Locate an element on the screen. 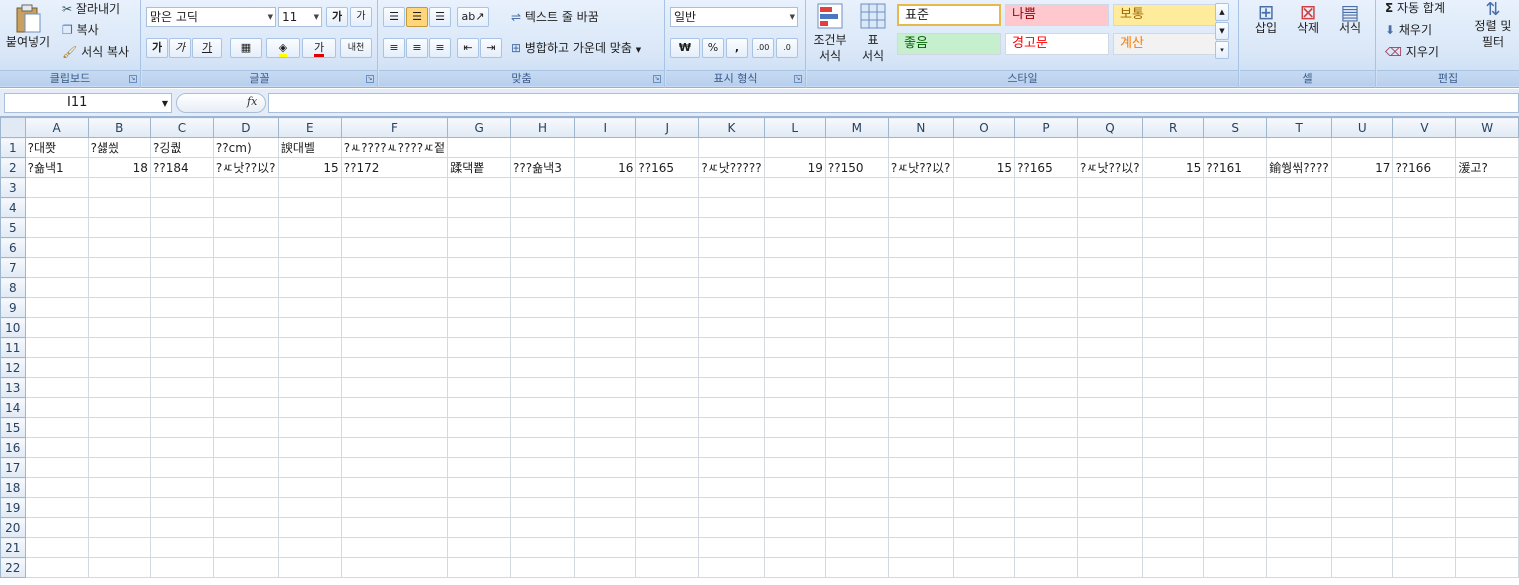  cell-J9 is located at coordinates (667, 307).